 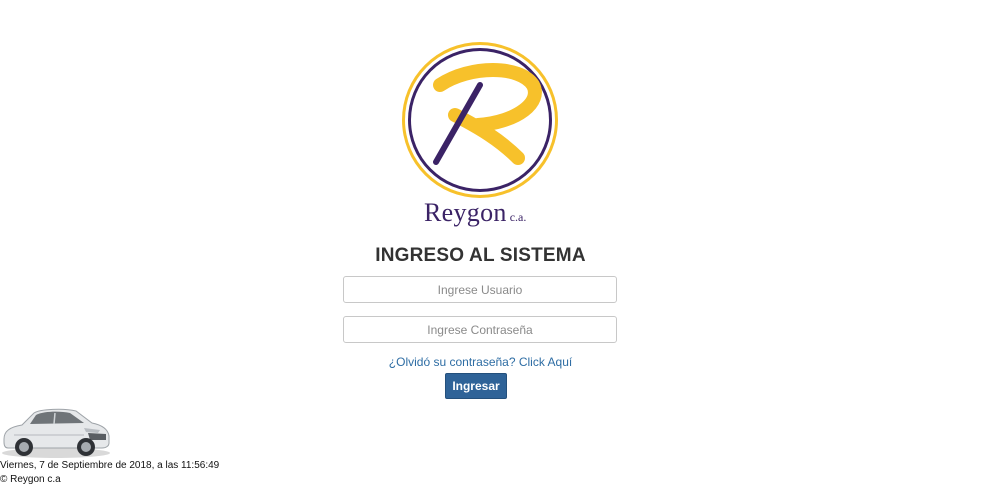 What do you see at coordinates (518, 217) in the screenshot?
I see `brand-suffix-text: c.a.` at bounding box center [518, 217].